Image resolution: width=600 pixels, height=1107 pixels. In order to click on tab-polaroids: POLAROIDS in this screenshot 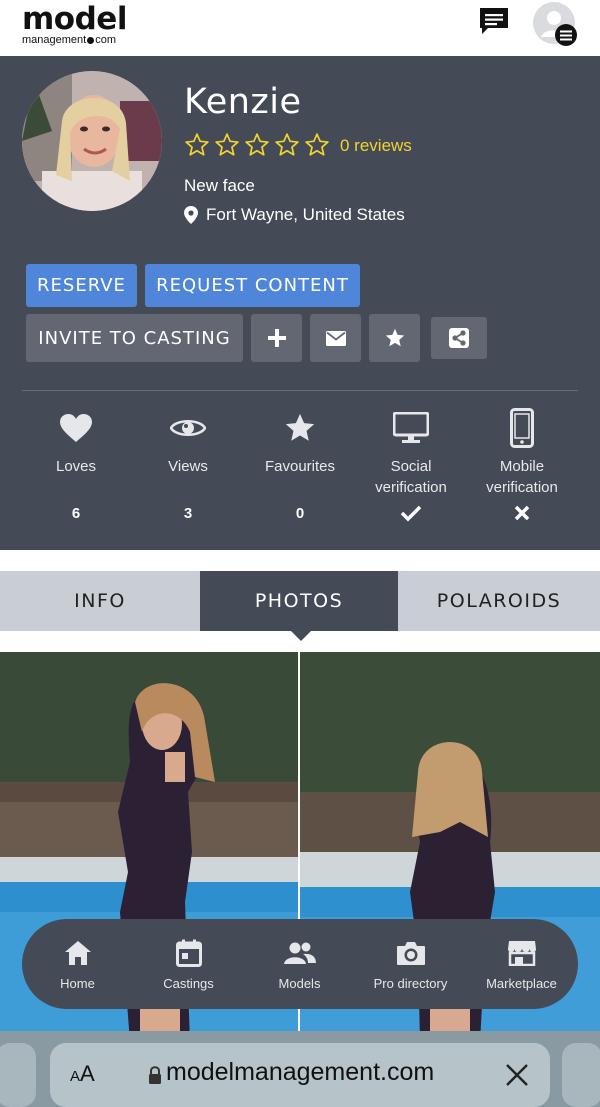, I will do `click(499, 601)`.